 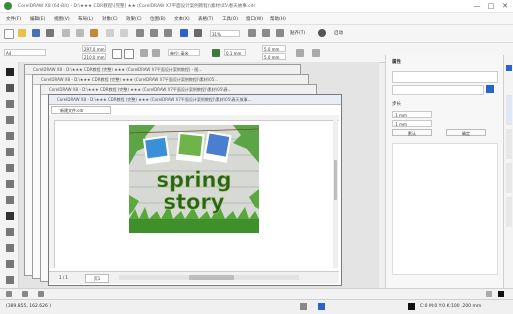 I want to click on launch-dropdown: 启动, so click(x=338, y=33).